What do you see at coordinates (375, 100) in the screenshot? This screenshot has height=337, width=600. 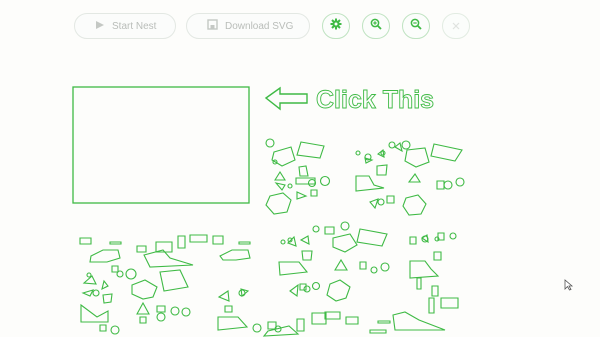 I see `click-this-hint: Click This` at bounding box center [375, 100].